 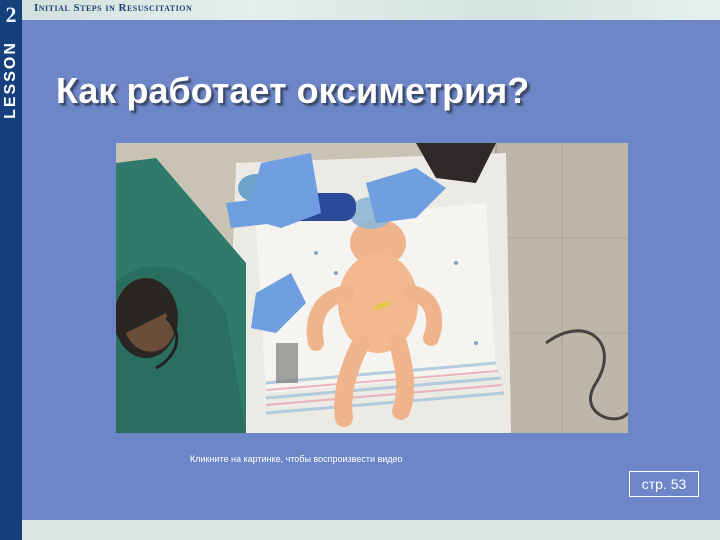 What do you see at coordinates (293, 90) in the screenshot?
I see `slide-title: Как работает оксиметрия?` at bounding box center [293, 90].